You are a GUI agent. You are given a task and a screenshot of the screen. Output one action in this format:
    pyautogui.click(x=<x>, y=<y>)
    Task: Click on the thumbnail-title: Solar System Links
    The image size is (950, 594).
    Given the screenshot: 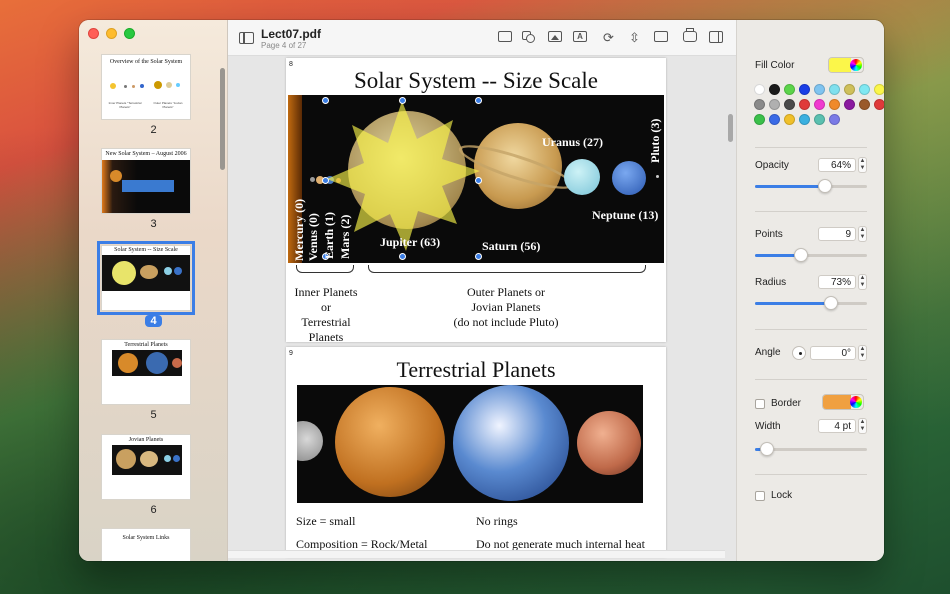 What is the action you would take?
    pyautogui.click(x=146, y=538)
    